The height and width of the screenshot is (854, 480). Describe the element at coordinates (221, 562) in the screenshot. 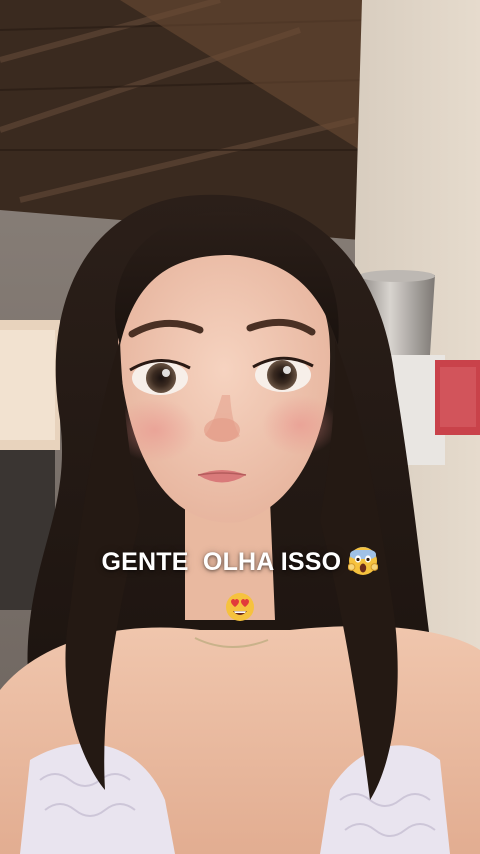

I see `caption-text: GENTE OLHA ISSO` at that location.